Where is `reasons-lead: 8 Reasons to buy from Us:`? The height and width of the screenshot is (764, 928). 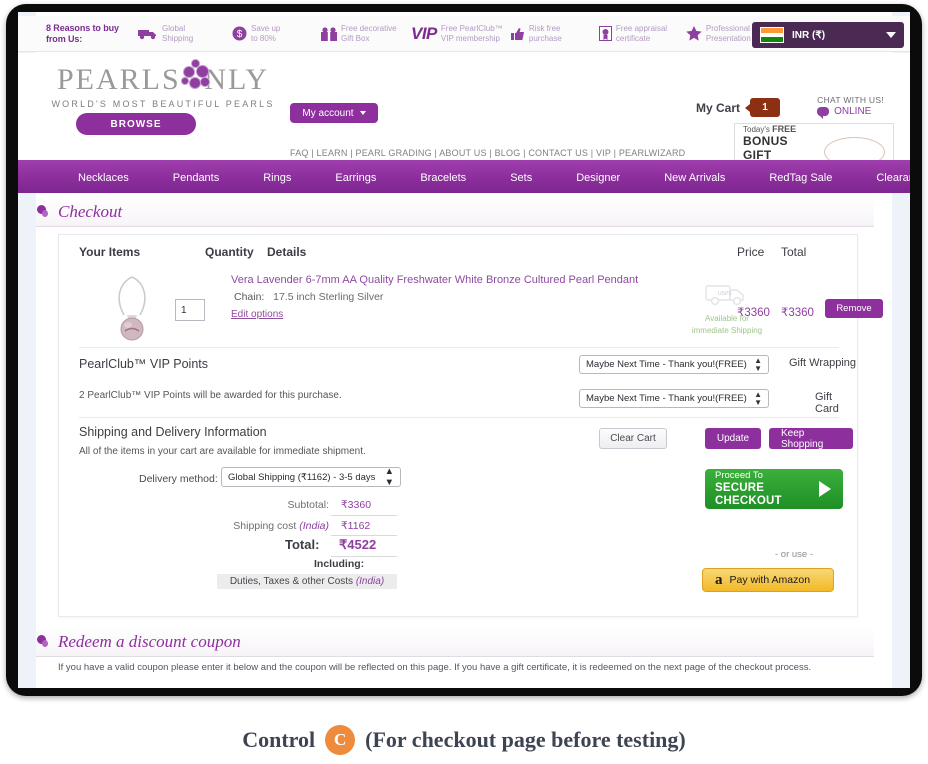 reasons-lead: 8 Reasons to buy from Us: is located at coordinates (82, 33).